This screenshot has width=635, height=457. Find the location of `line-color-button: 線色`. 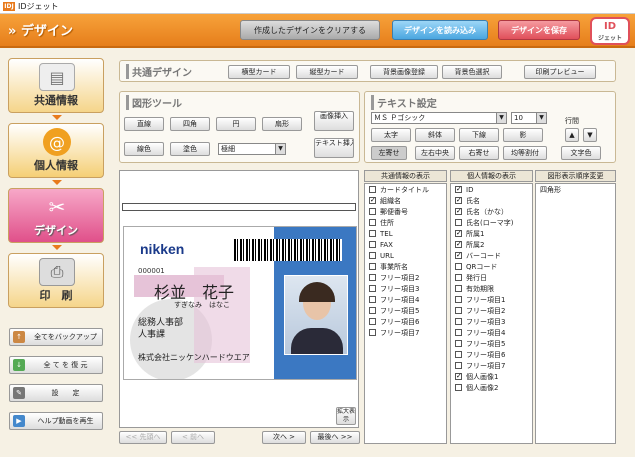

line-color-button: 線色 is located at coordinates (144, 149).